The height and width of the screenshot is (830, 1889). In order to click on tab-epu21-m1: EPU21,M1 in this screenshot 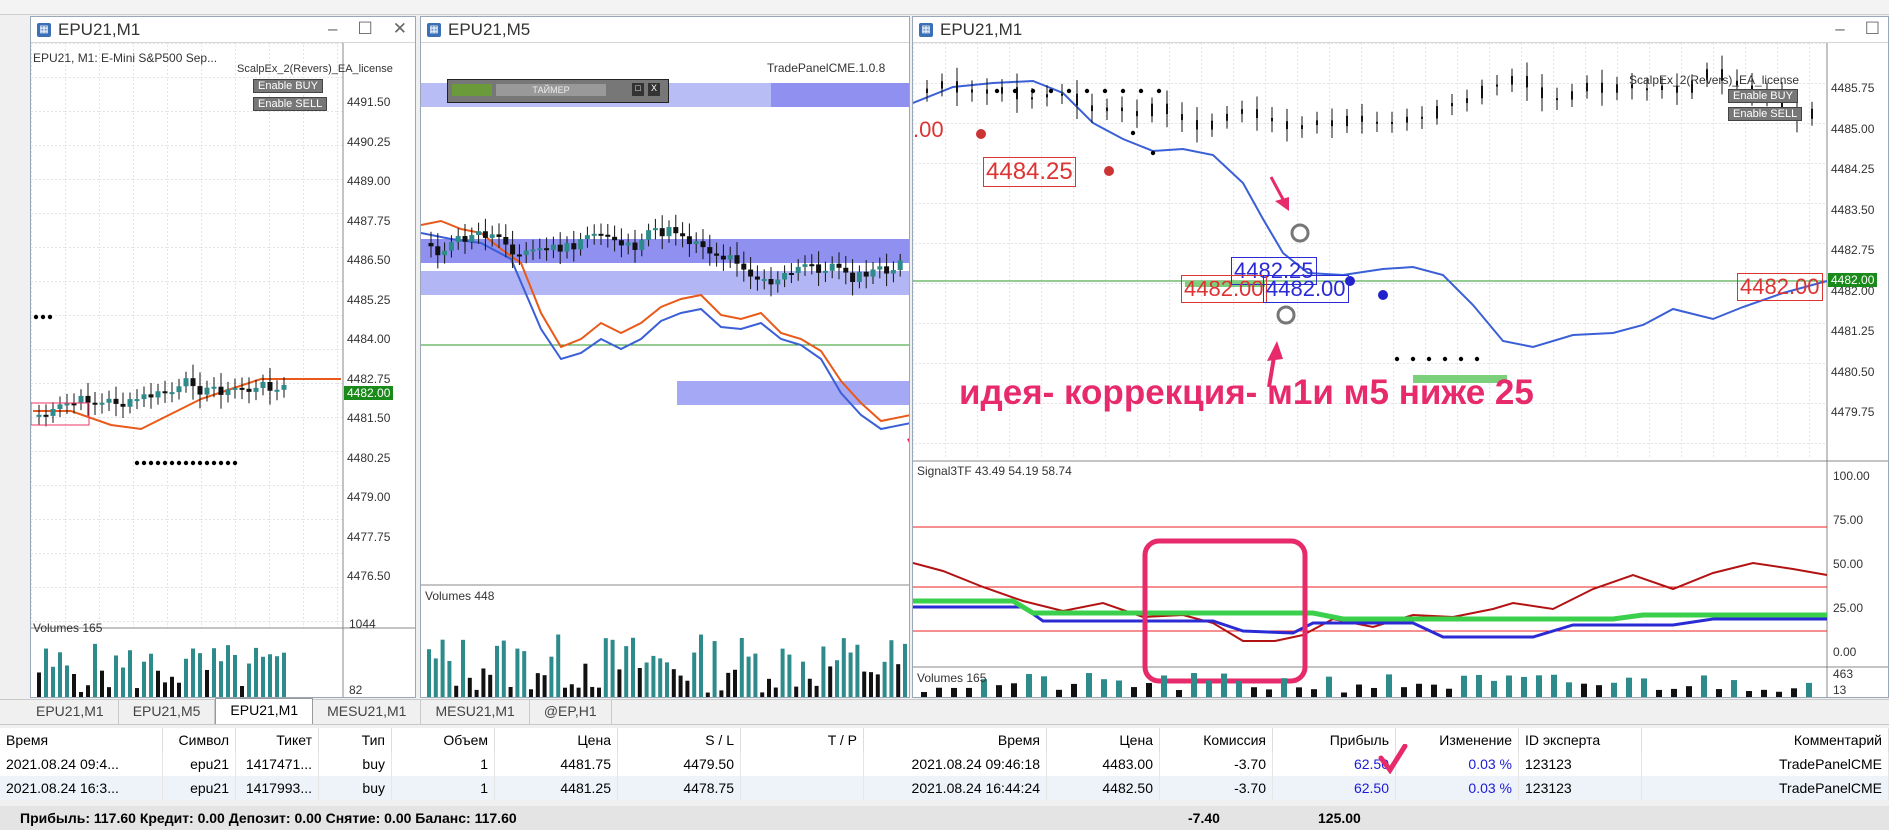, I will do `click(70, 712)`.